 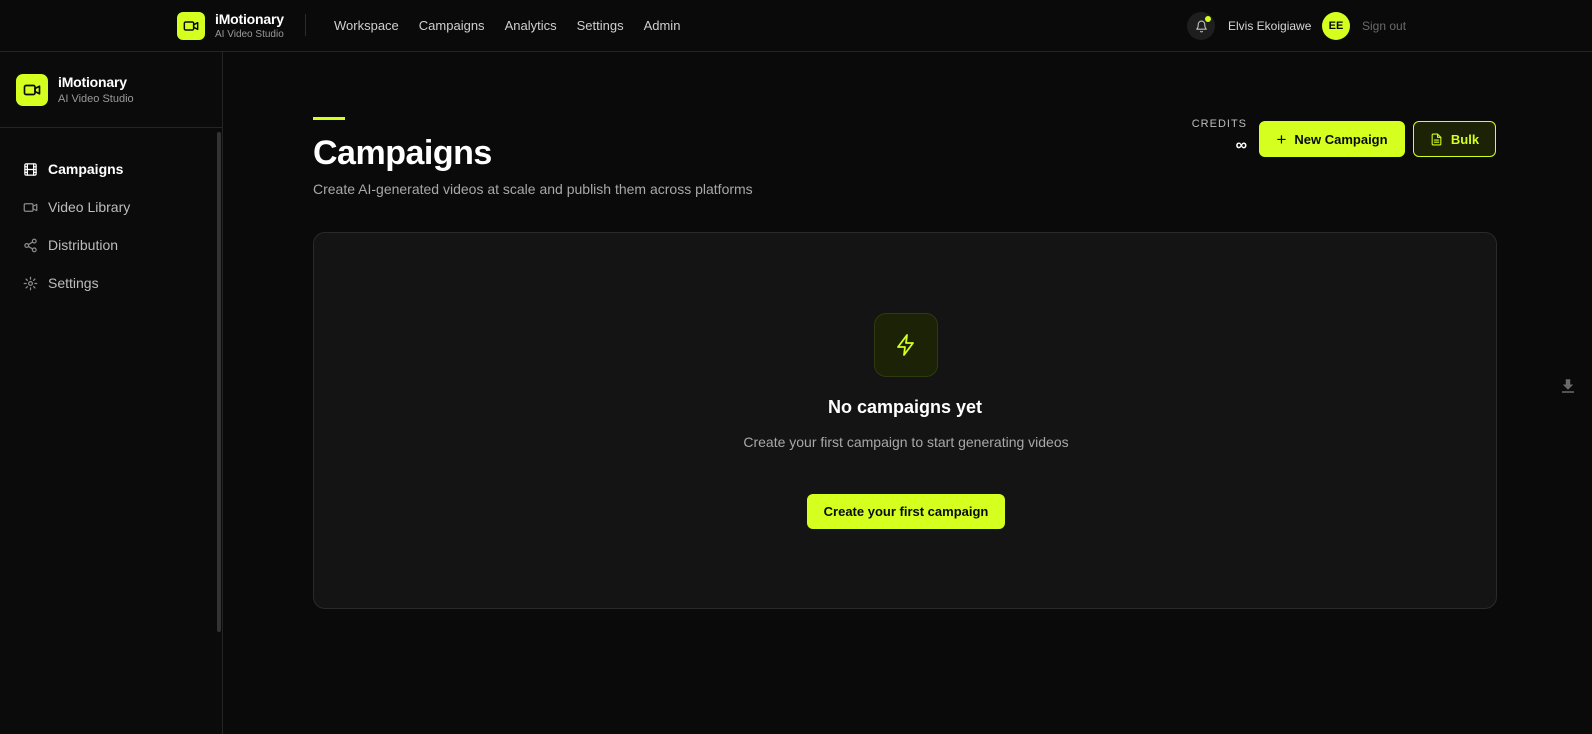 I want to click on sidebar-scrollbar, so click(x=219, y=382).